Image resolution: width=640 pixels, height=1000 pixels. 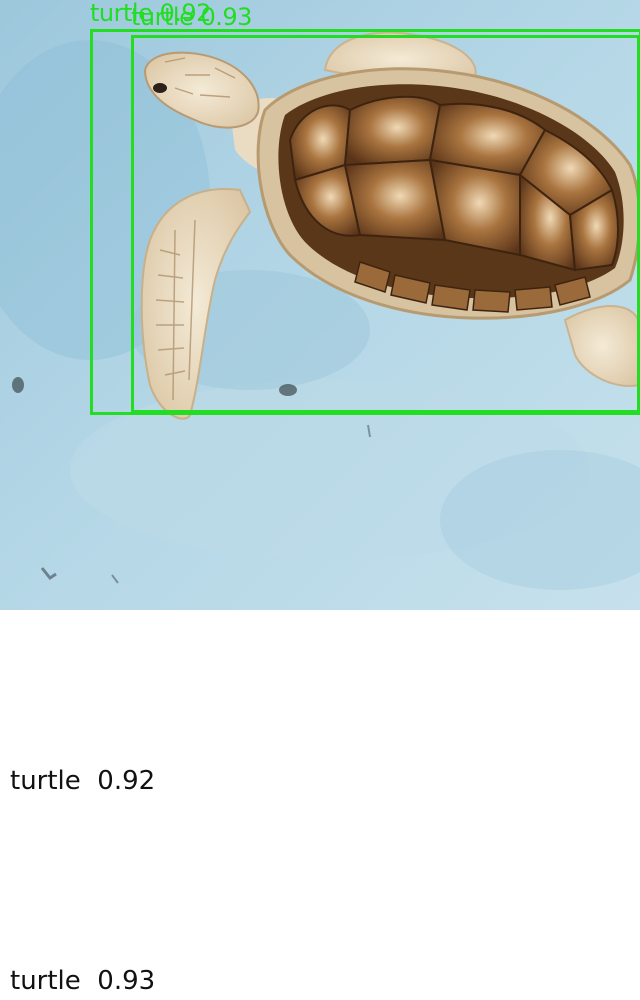 I want to click on detection-label-2: turtle 0.93, so click(x=191, y=17).